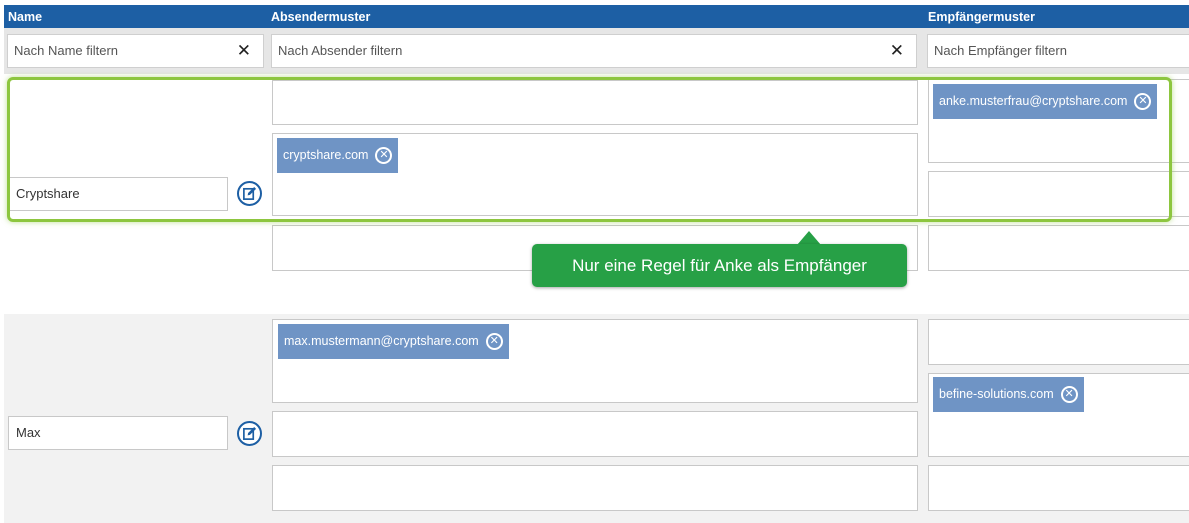 This screenshot has height=523, width=1189. Describe the element at coordinates (596, 16) in the screenshot. I see `table-header: Name Absendermuster Empfängermuster` at that location.